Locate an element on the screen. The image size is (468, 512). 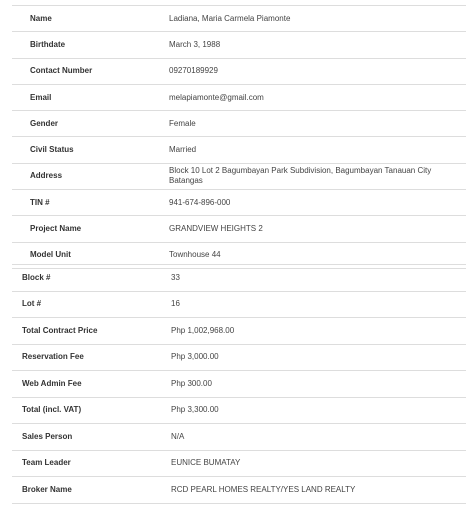
table-row: Total Contract Price Php 1,002,968.00 is located at coordinates (239, 331).